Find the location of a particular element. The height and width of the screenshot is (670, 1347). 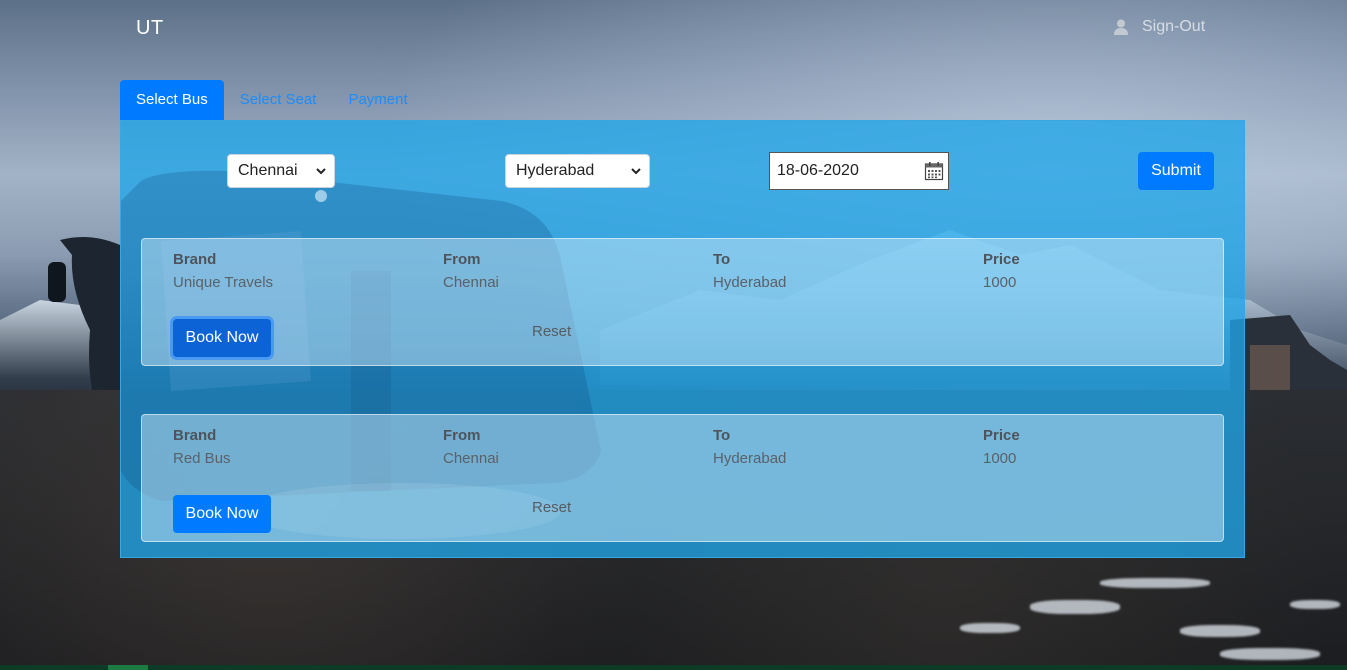

bottom-strip is located at coordinates (673, 667).